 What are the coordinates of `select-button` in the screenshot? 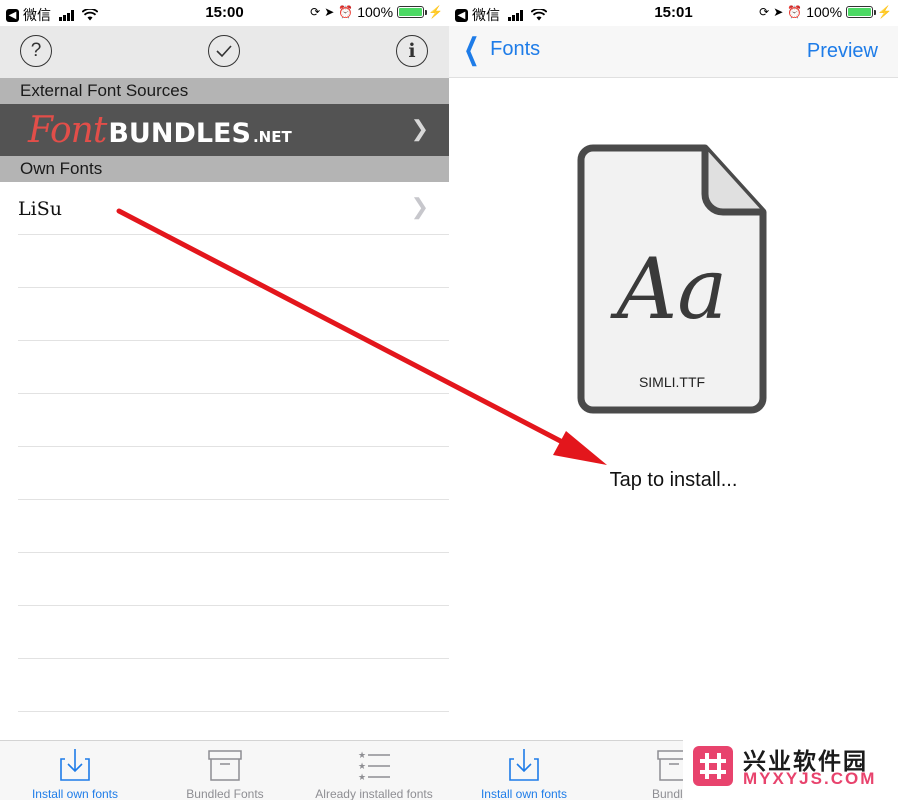 It's located at (224, 51).